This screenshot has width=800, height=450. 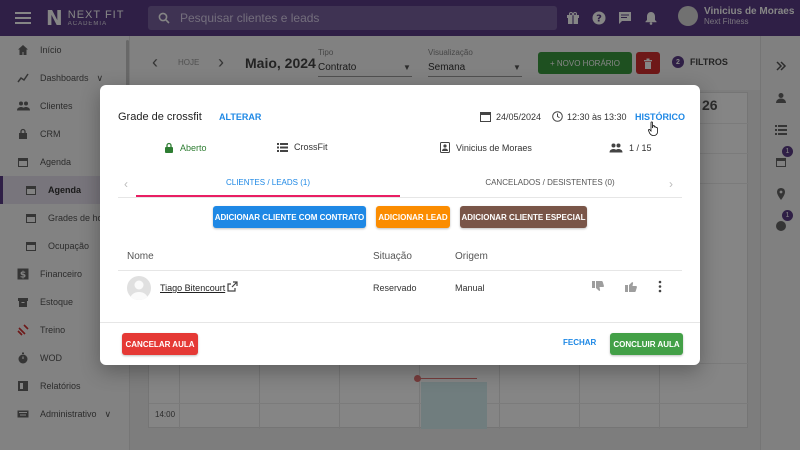 What do you see at coordinates (660, 286) in the screenshot?
I see `more-options-icon` at bounding box center [660, 286].